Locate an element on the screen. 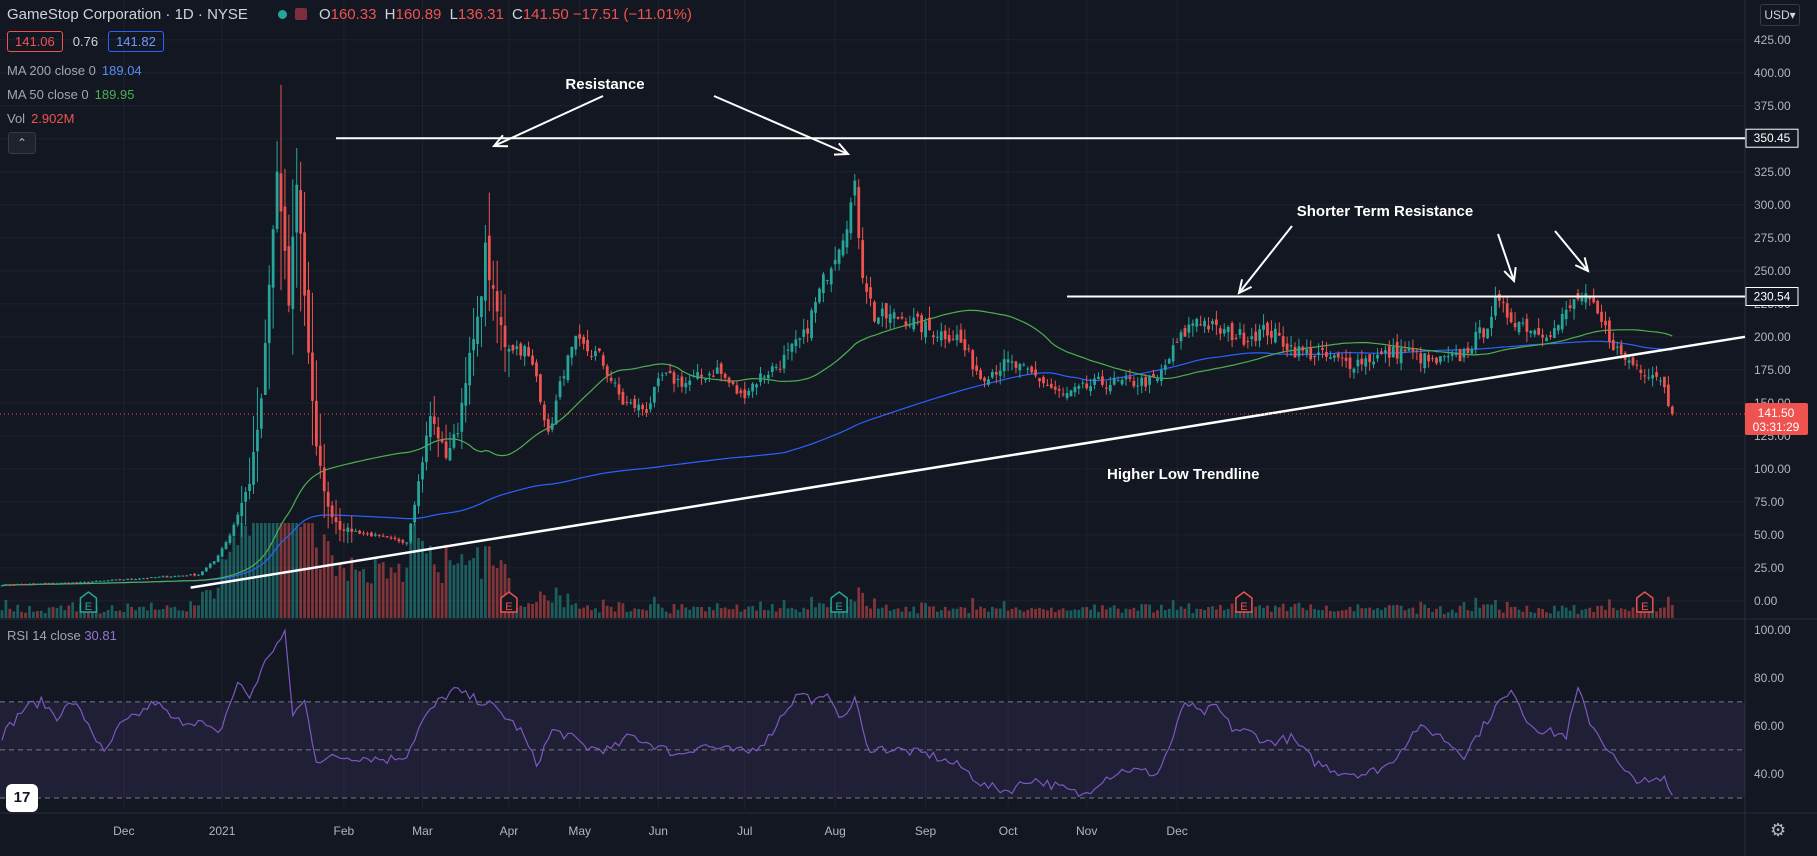  currency-selector: USD▾ is located at coordinates (1780, 15).